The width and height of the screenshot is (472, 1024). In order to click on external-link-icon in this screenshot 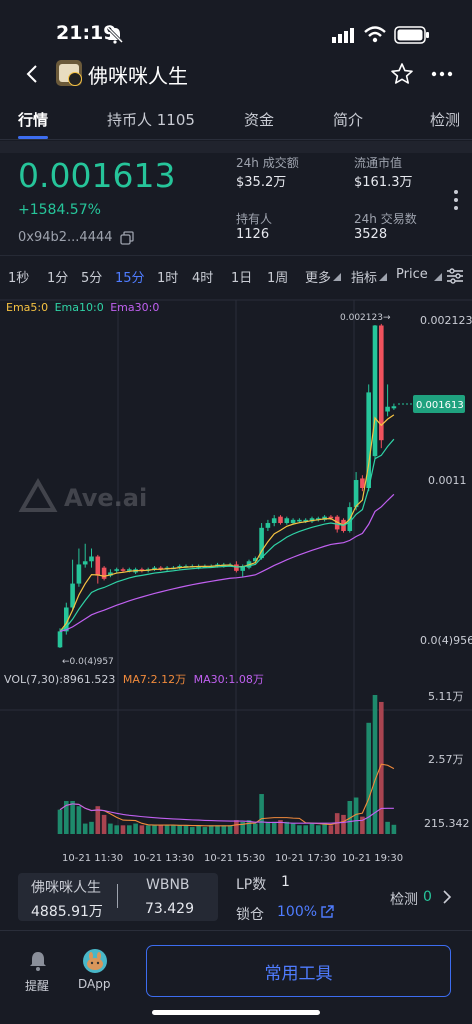, I will do `click(327, 912)`.